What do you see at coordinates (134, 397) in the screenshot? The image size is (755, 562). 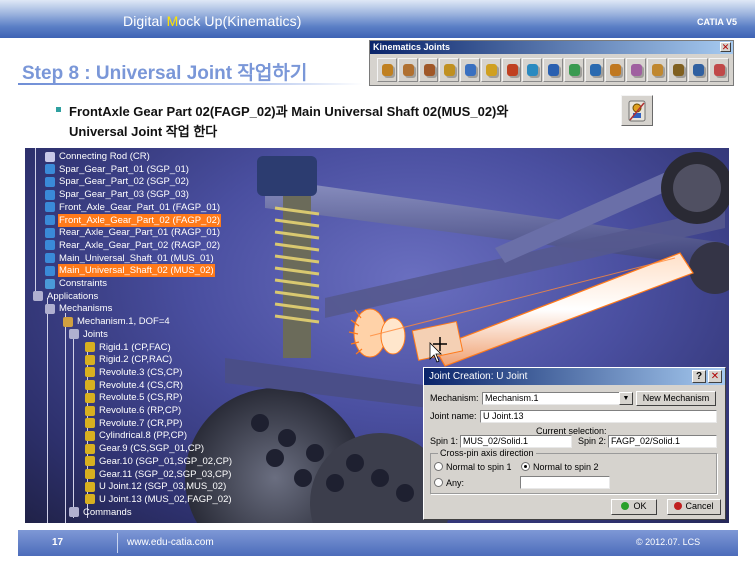 I see `tree-node: Revolute.5 (CS,RP)` at bounding box center [134, 397].